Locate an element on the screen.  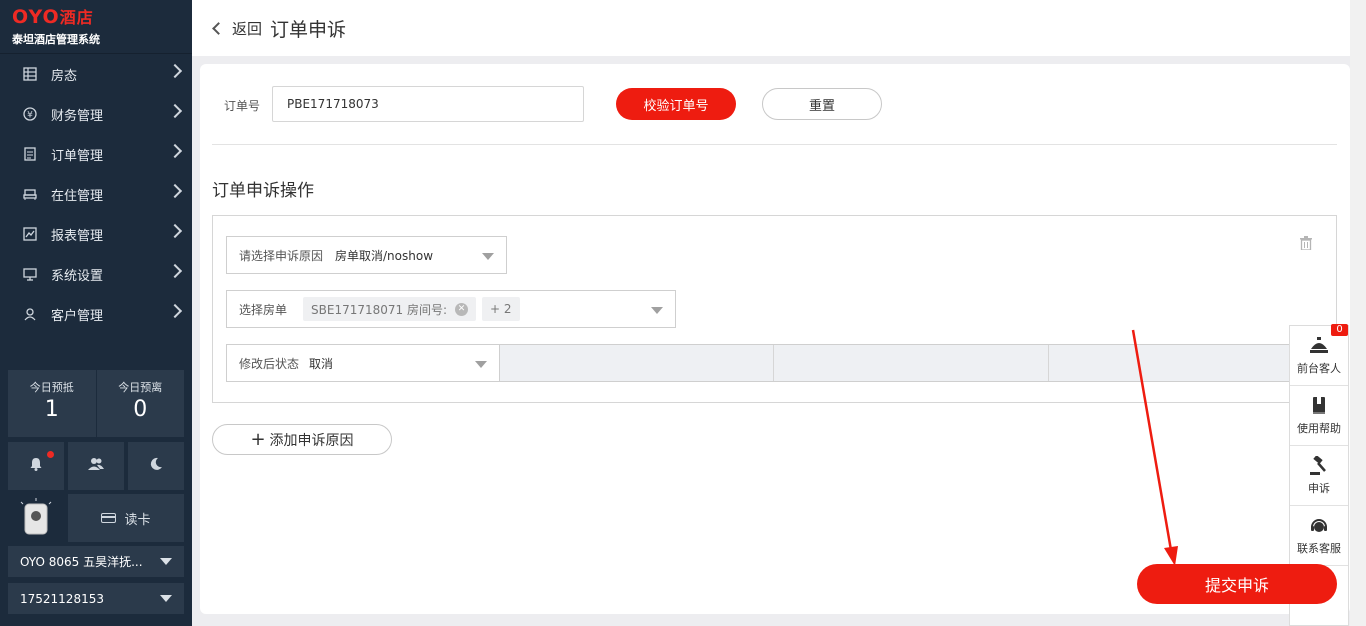
gavel-icon is located at coordinates (1319, 465).